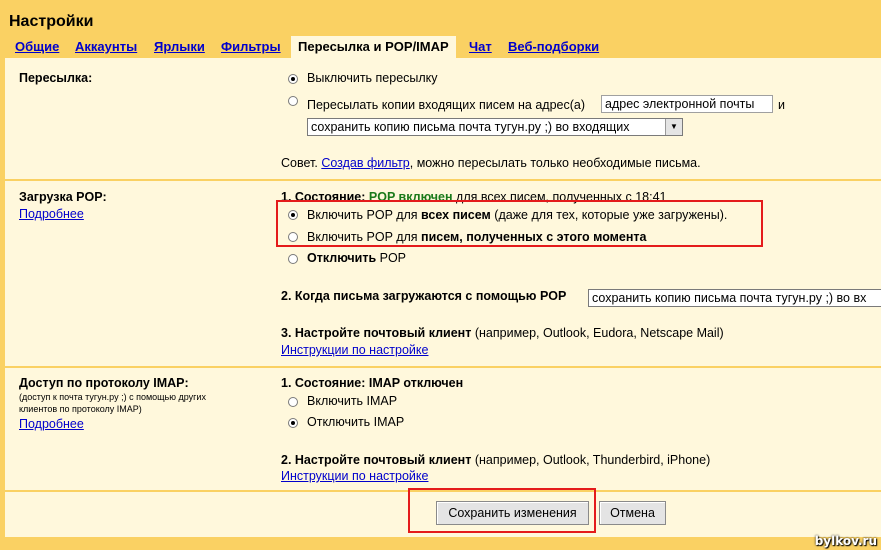 The width and height of the screenshot is (881, 550). I want to click on forwarding-off-text: Выключить пересылку, so click(372, 78).